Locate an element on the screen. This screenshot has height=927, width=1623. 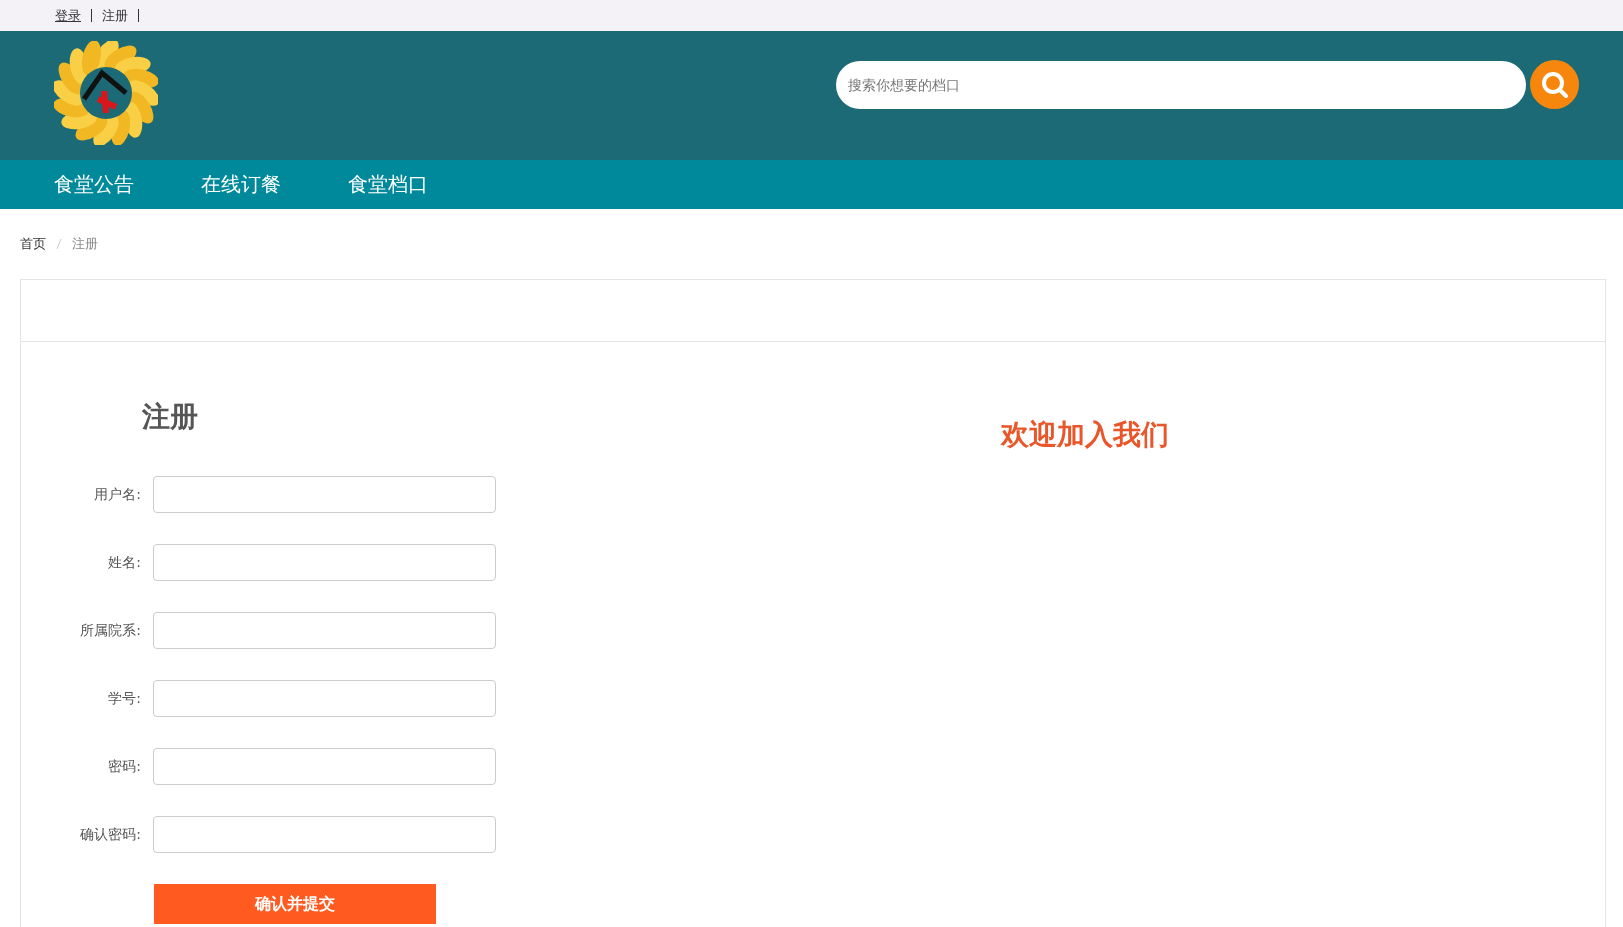
breadcrumb-item: 首页 is located at coordinates (33, 244).